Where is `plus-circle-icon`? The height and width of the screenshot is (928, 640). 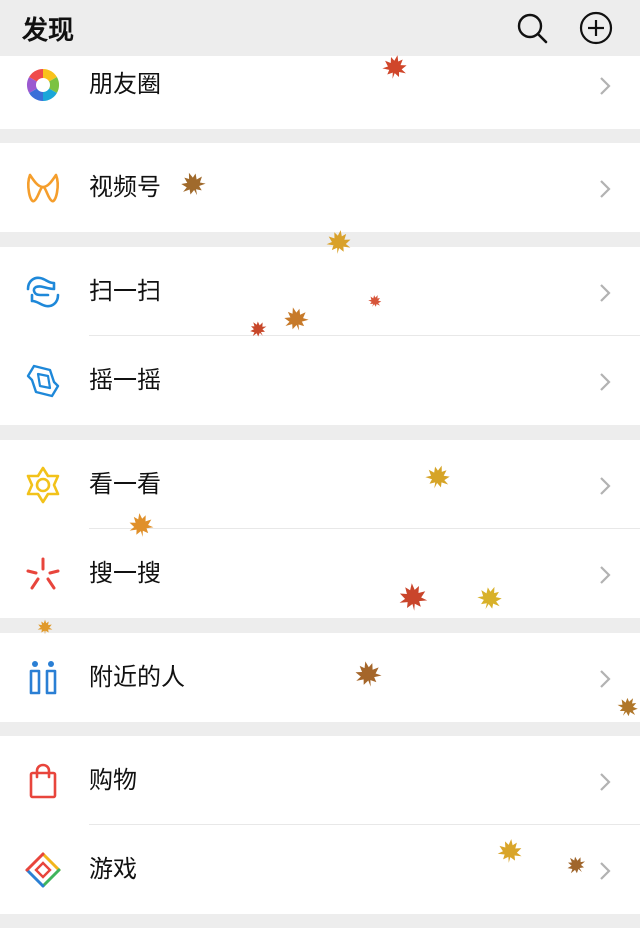
plus-circle-icon is located at coordinates (596, 28).